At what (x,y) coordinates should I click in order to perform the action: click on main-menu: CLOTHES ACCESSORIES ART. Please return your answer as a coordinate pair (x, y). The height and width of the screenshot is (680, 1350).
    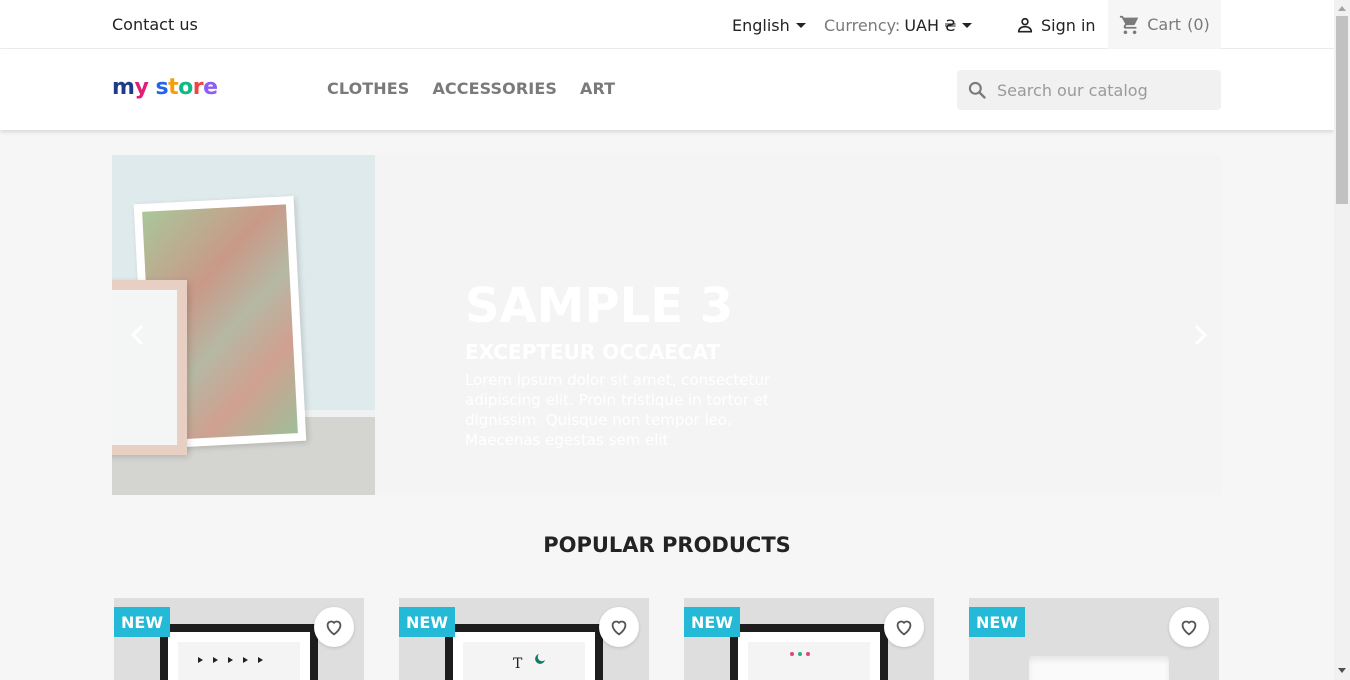
    Looking at the image, I should click on (471, 88).